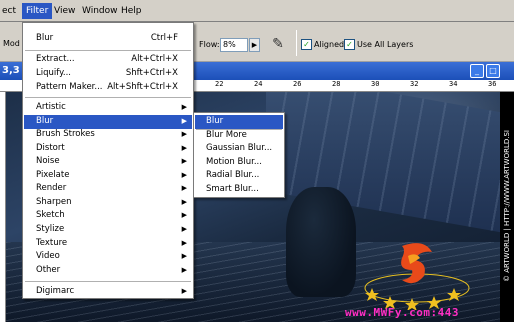  Describe the element at coordinates (11, 43) in the screenshot. I see `mode-label: Mod` at that location.